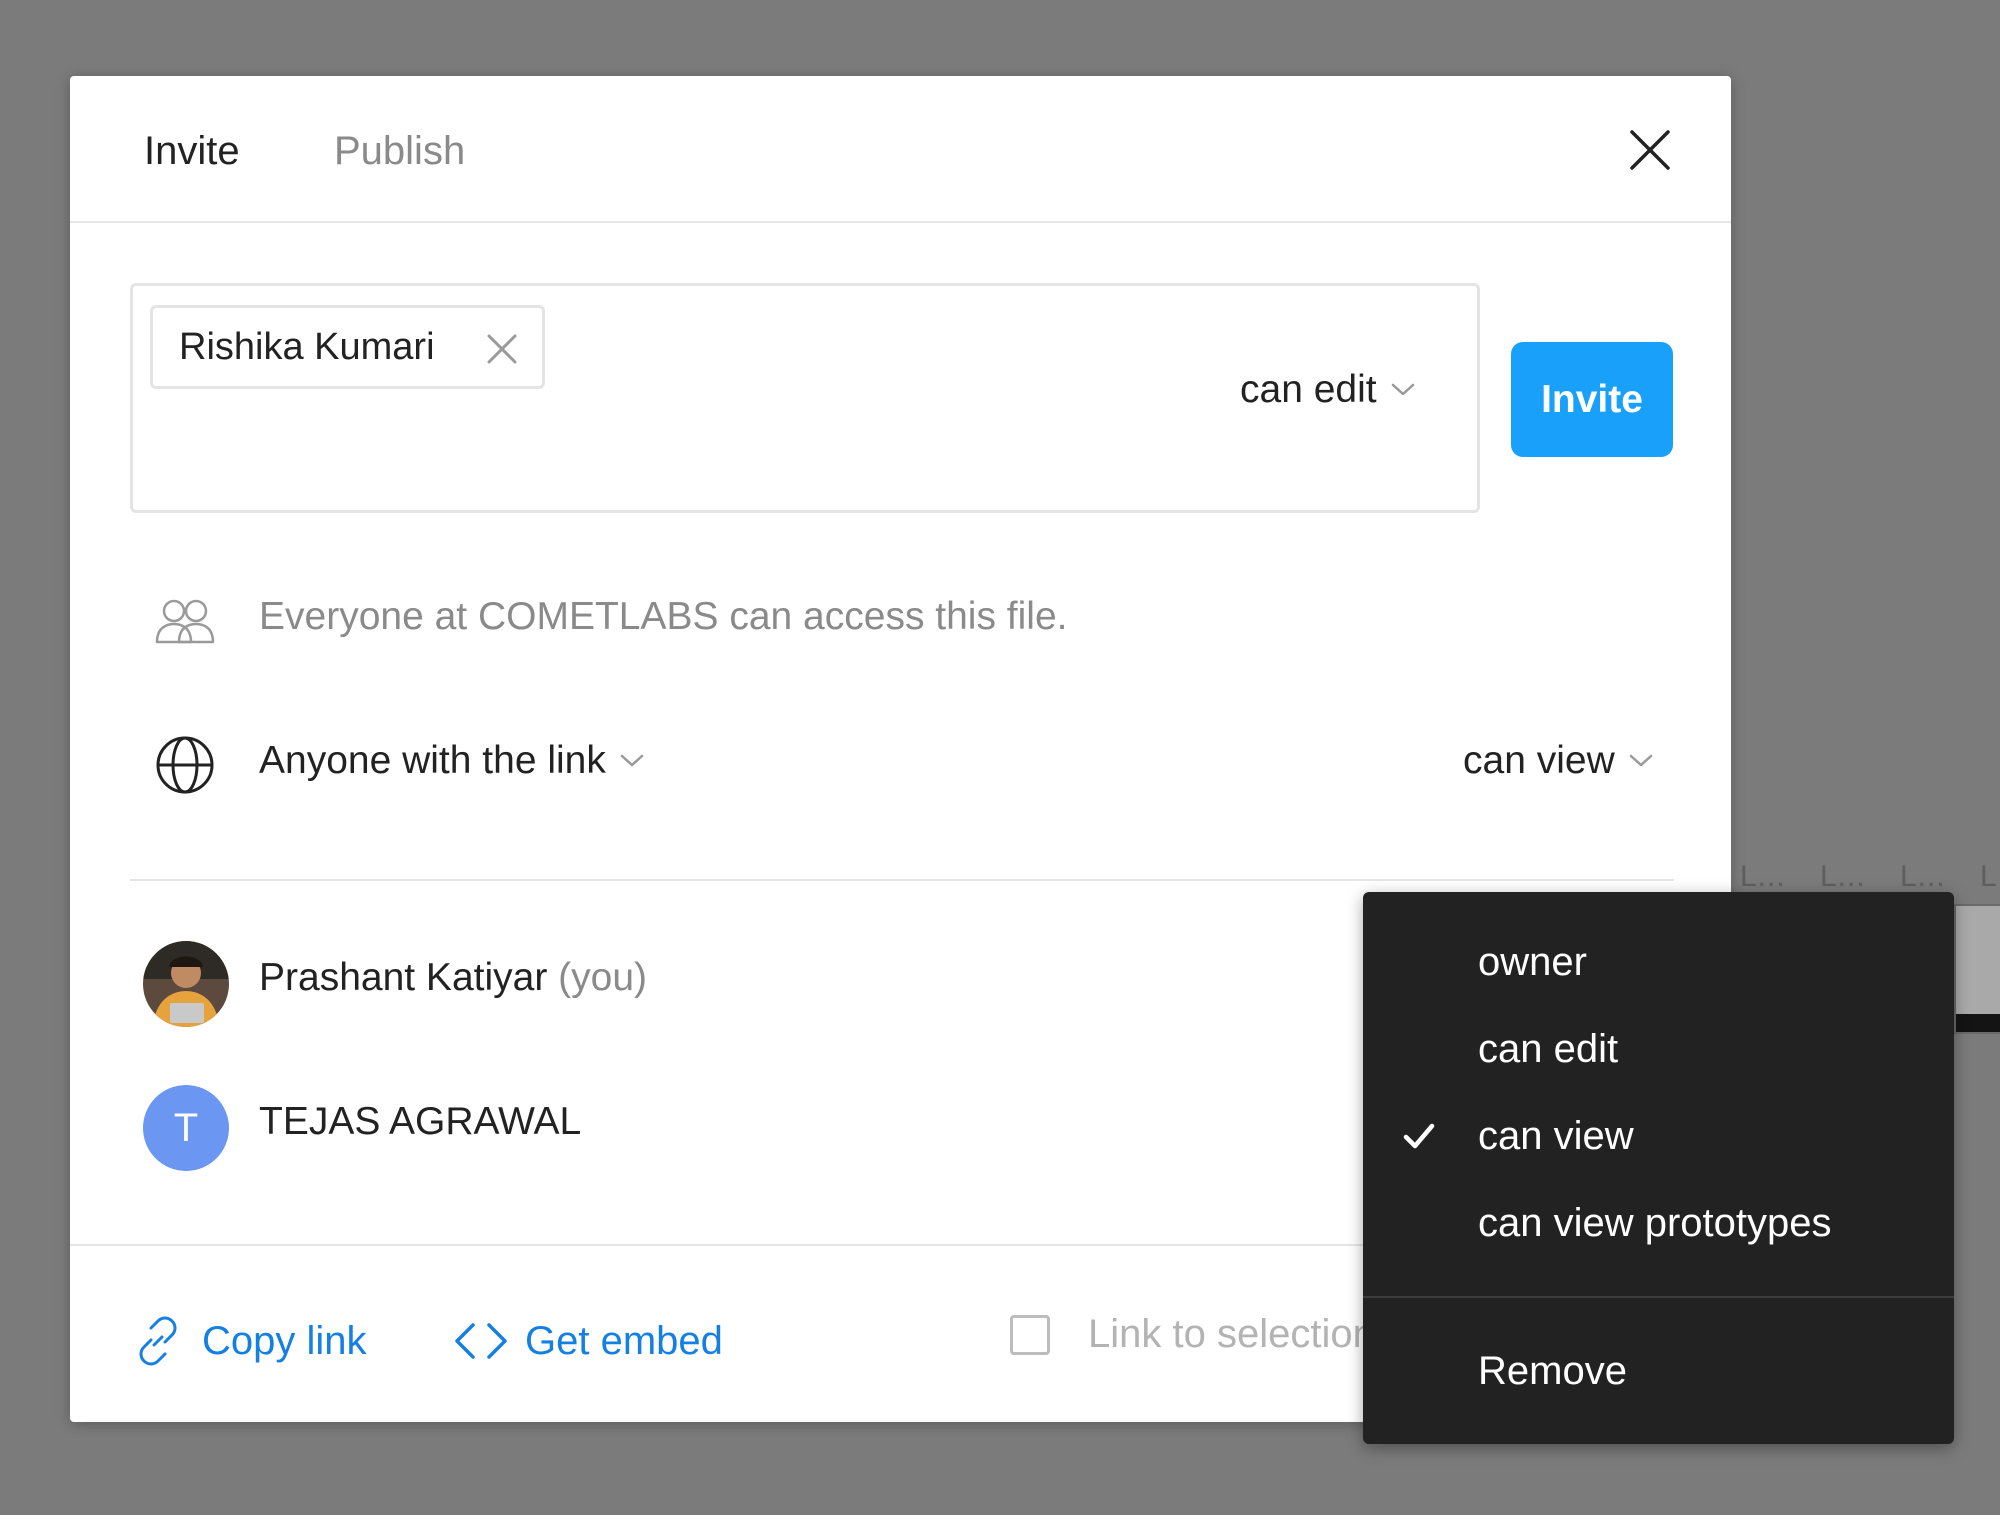 This screenshot has width=2000, height=1515. I want to click on member-name: TEJAS AGRAWAL, so click(420, 1121).